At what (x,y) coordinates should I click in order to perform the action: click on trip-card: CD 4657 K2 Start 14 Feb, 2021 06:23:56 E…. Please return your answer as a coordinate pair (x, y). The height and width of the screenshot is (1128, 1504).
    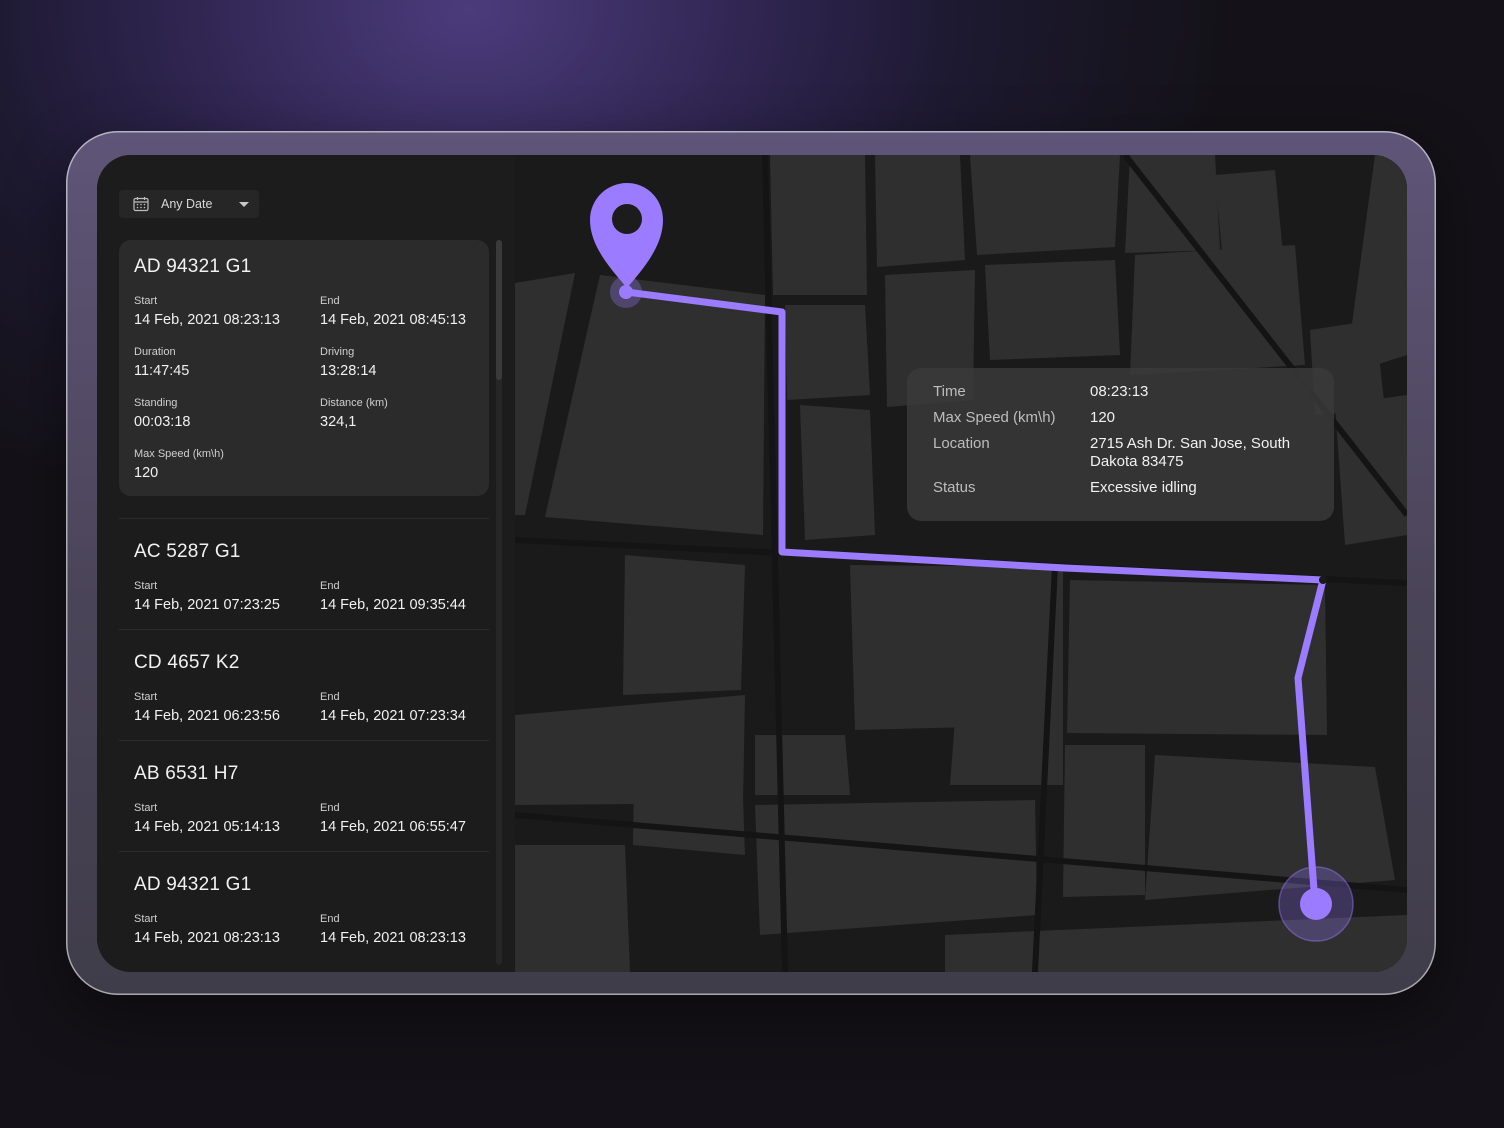
    Looking at the image, I should click on (304, 684).